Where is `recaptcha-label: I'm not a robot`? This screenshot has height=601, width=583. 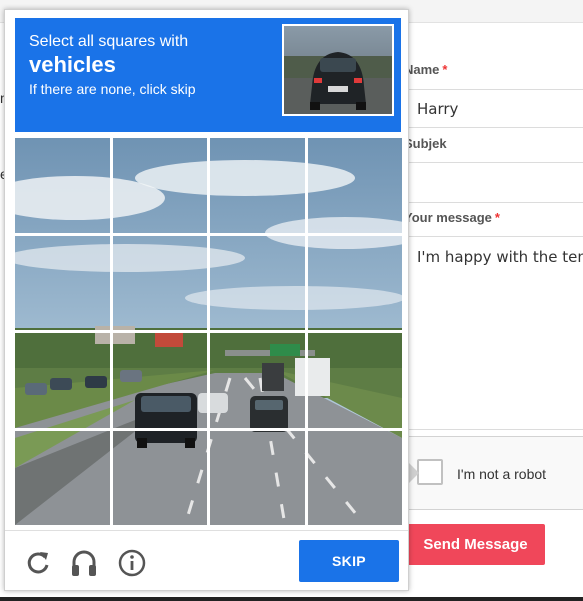 recaptcha-label: I'm not a robot is located at coordinates (502, 474).